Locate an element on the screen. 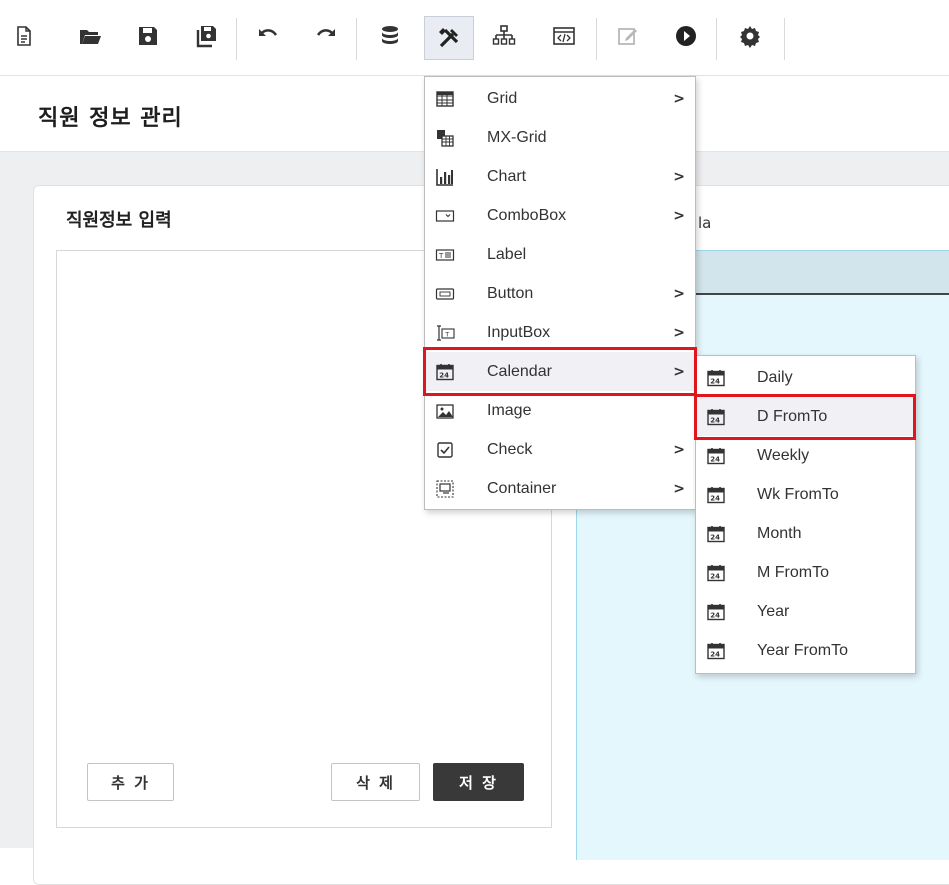 The height and width of the screenshot is (885, 949). menu-item-mx-grid: MX-Grid is located at coordinates (560, 137).